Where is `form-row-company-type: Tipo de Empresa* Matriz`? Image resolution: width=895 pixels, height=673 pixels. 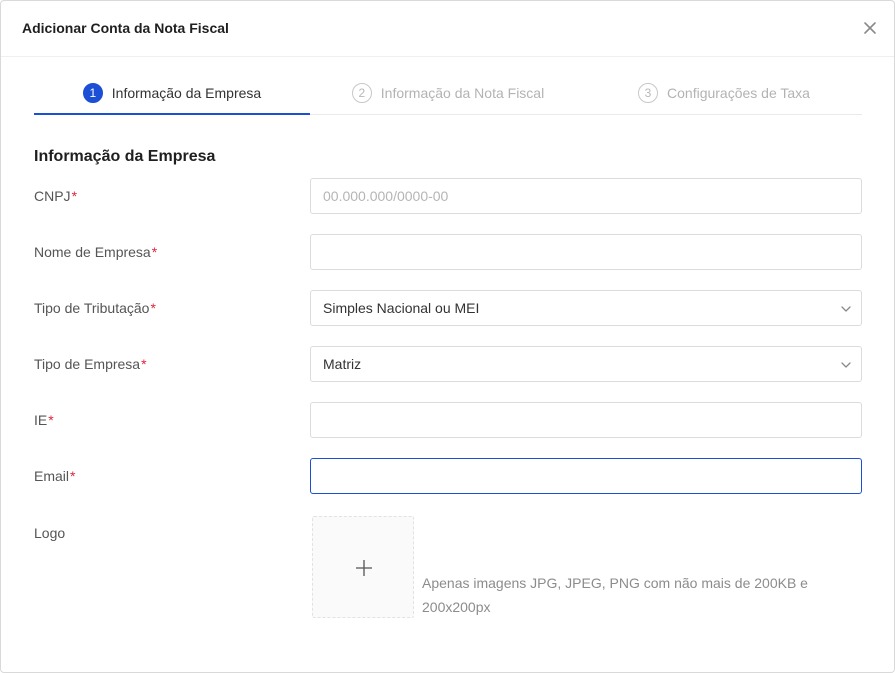
form-row-company-type: Tipo de Empresa* Matriz is located at coordinates (448, 364).